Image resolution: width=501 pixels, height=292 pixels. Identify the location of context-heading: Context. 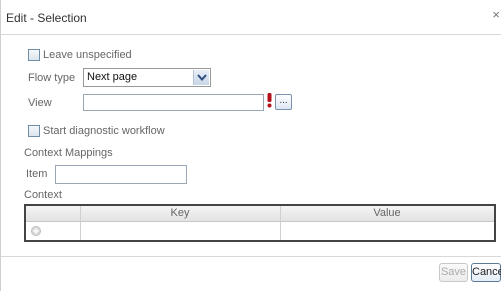
(43, 195).